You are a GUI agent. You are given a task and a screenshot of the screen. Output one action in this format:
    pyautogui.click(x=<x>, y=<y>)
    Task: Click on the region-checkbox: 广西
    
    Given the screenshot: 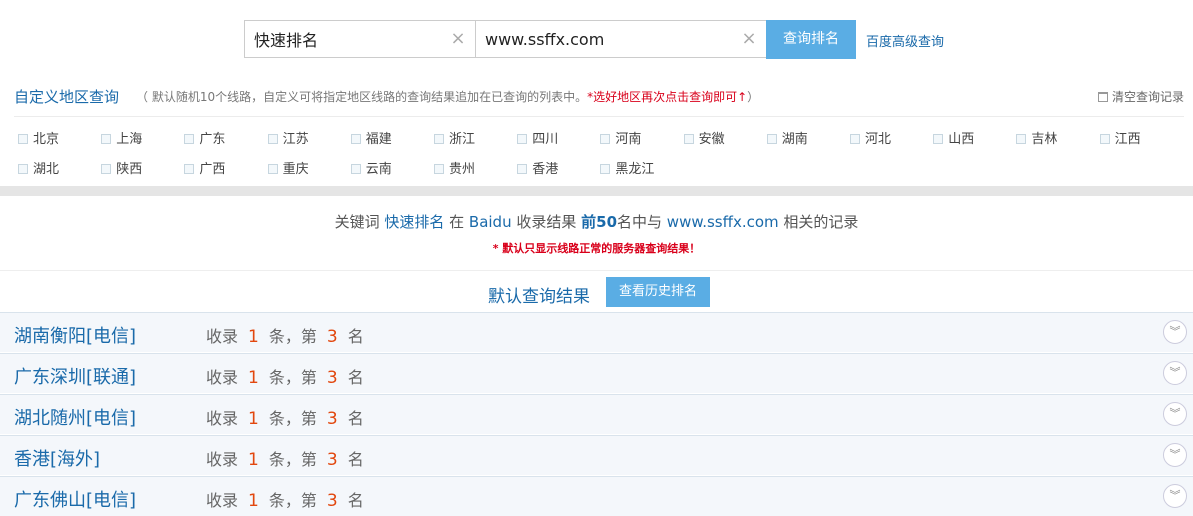 What is the action you would take?
    pyautogui.click(x=205, y=167)
    